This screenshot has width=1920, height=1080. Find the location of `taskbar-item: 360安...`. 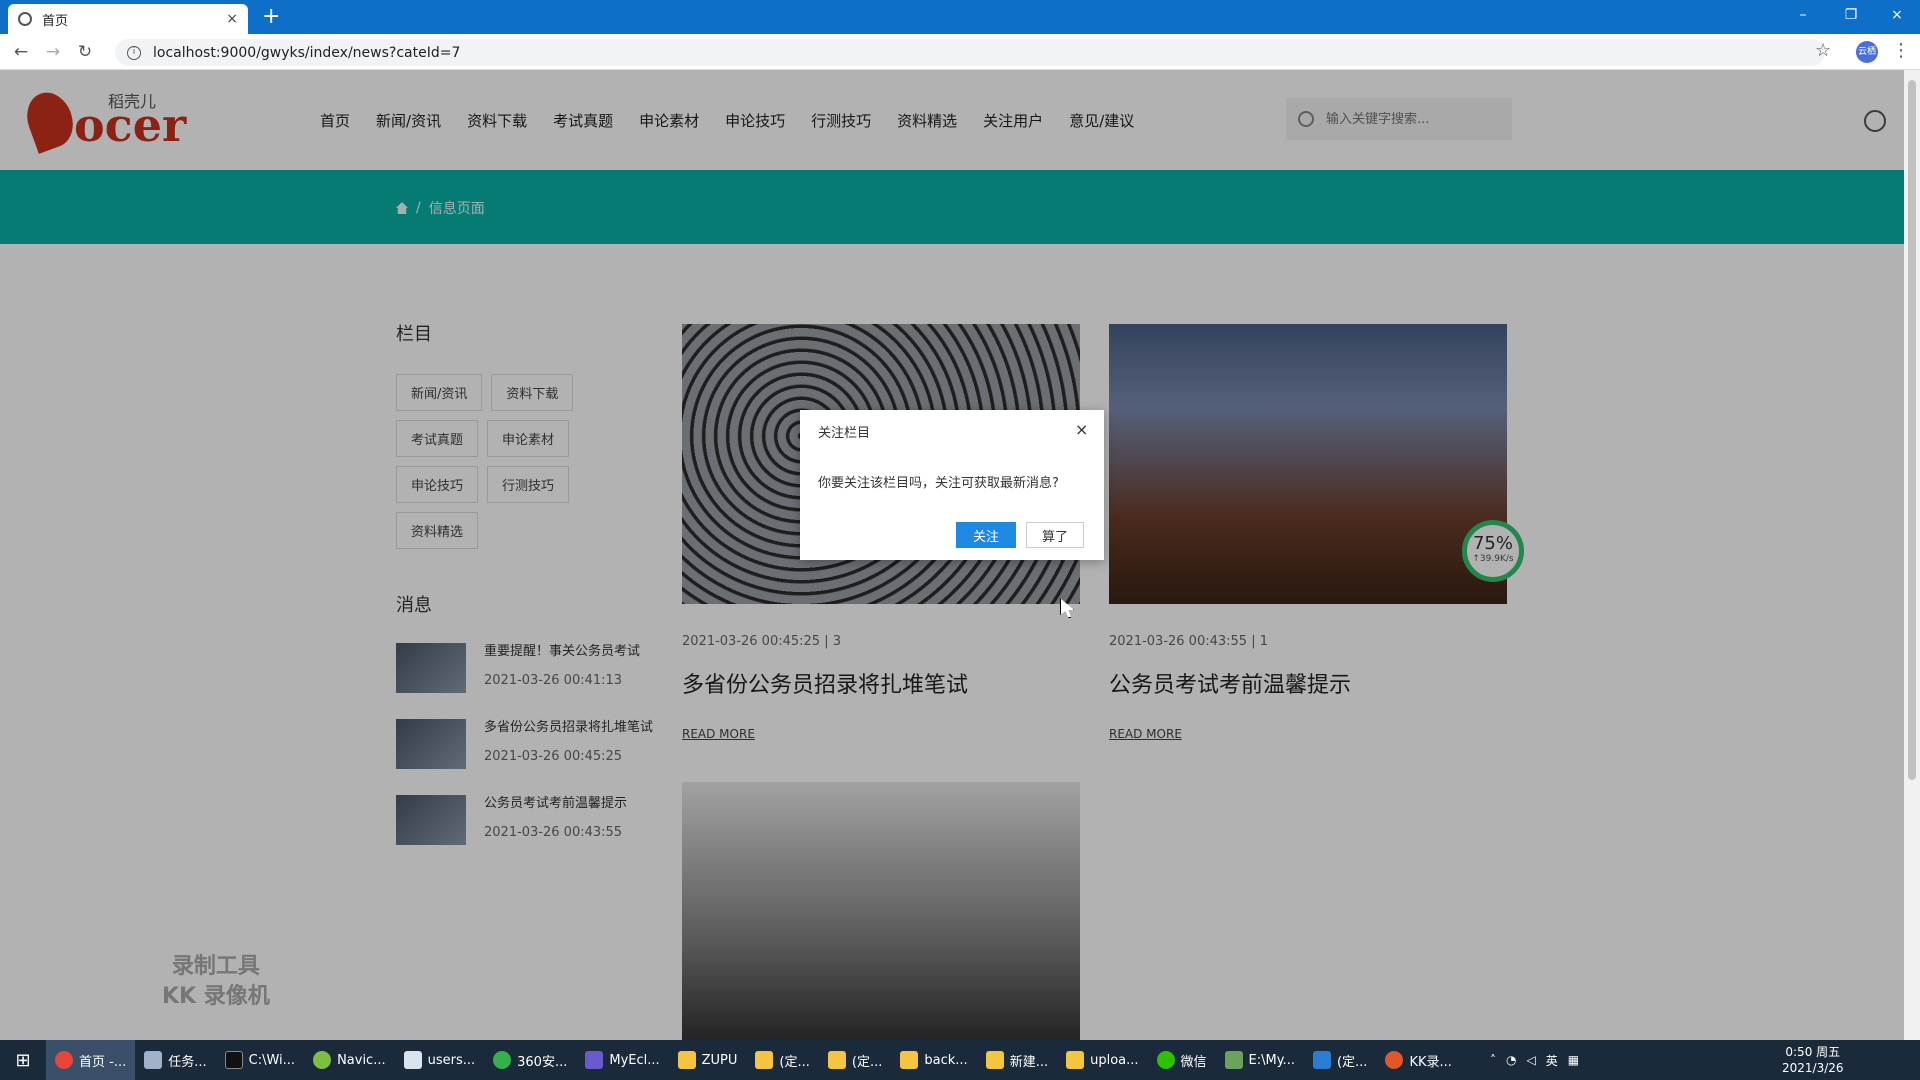

taskbar-item: 360安... is located at coordinates (530, 1060).